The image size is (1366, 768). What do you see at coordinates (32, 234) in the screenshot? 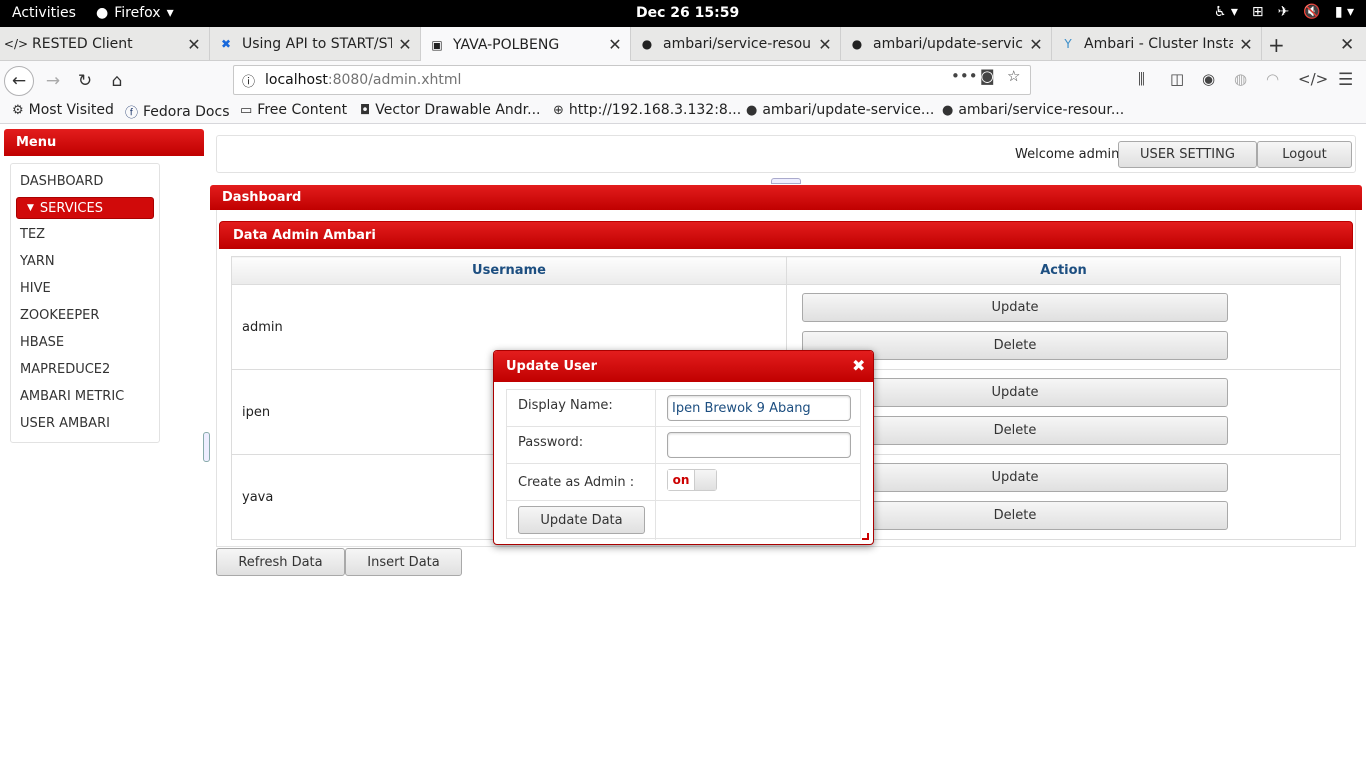
I see `sidebar-item-tez: TEZ` at bounding box center [32, 234].